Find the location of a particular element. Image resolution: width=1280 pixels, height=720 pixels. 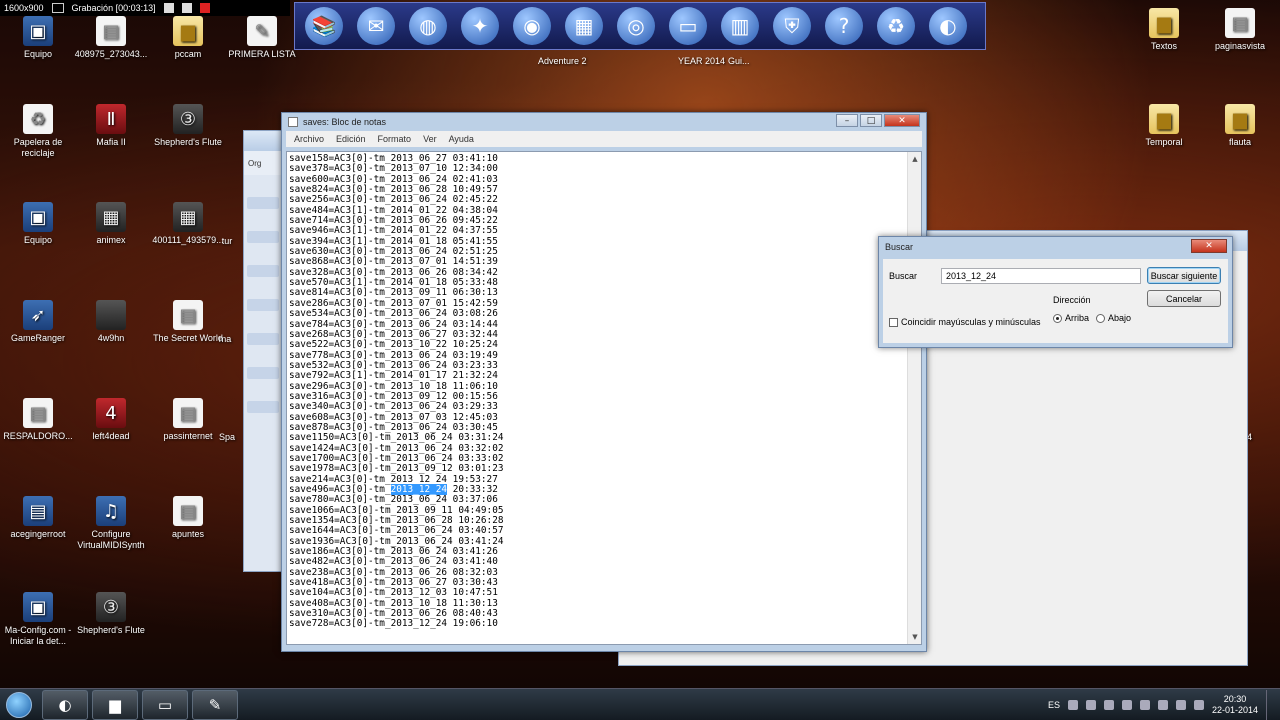

find-input: 2013_12_24 is located at coordinates (1041, 276).